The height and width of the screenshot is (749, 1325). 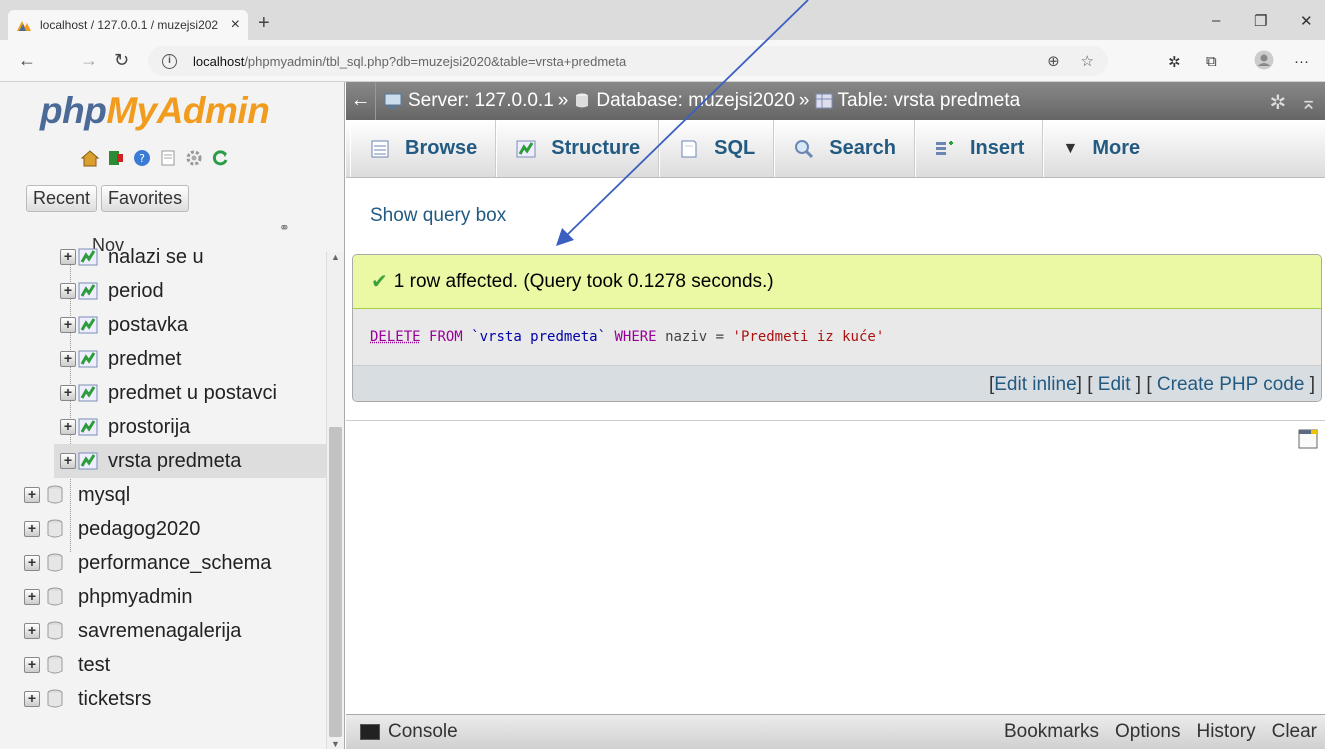 I want to click on console-bookmarks-button: Bookmarks, so click(x=1051, y=732).